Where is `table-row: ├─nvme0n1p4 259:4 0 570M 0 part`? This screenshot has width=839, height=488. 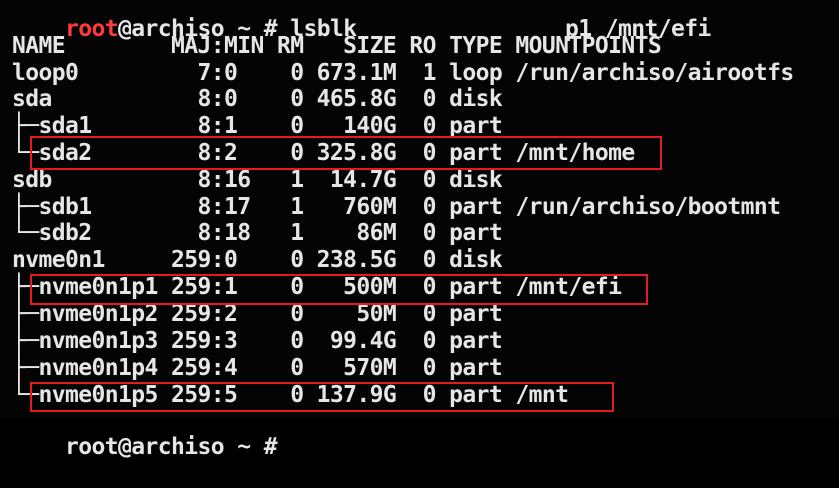
table-row: ├─nvme0n1p4 259:4 0 570M 0 part is located at coordinates (257, 368).